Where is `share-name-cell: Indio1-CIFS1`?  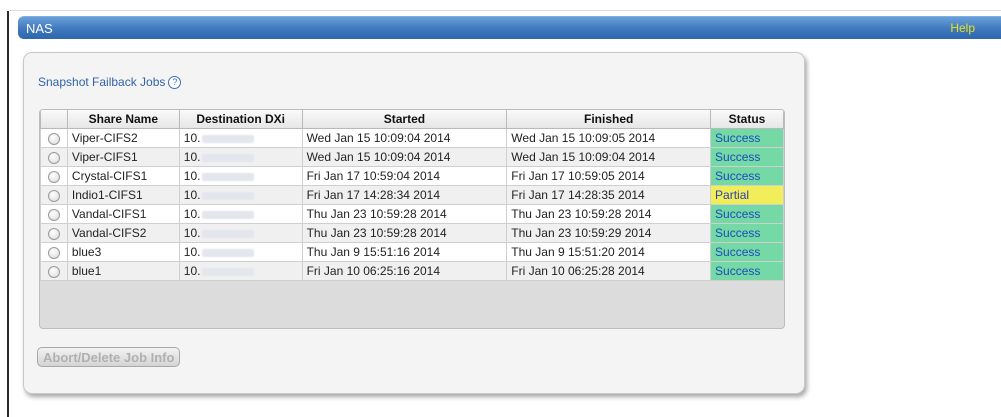 share-name-cell: Indio1-CIFS1 is located at coordinates (123, 195).